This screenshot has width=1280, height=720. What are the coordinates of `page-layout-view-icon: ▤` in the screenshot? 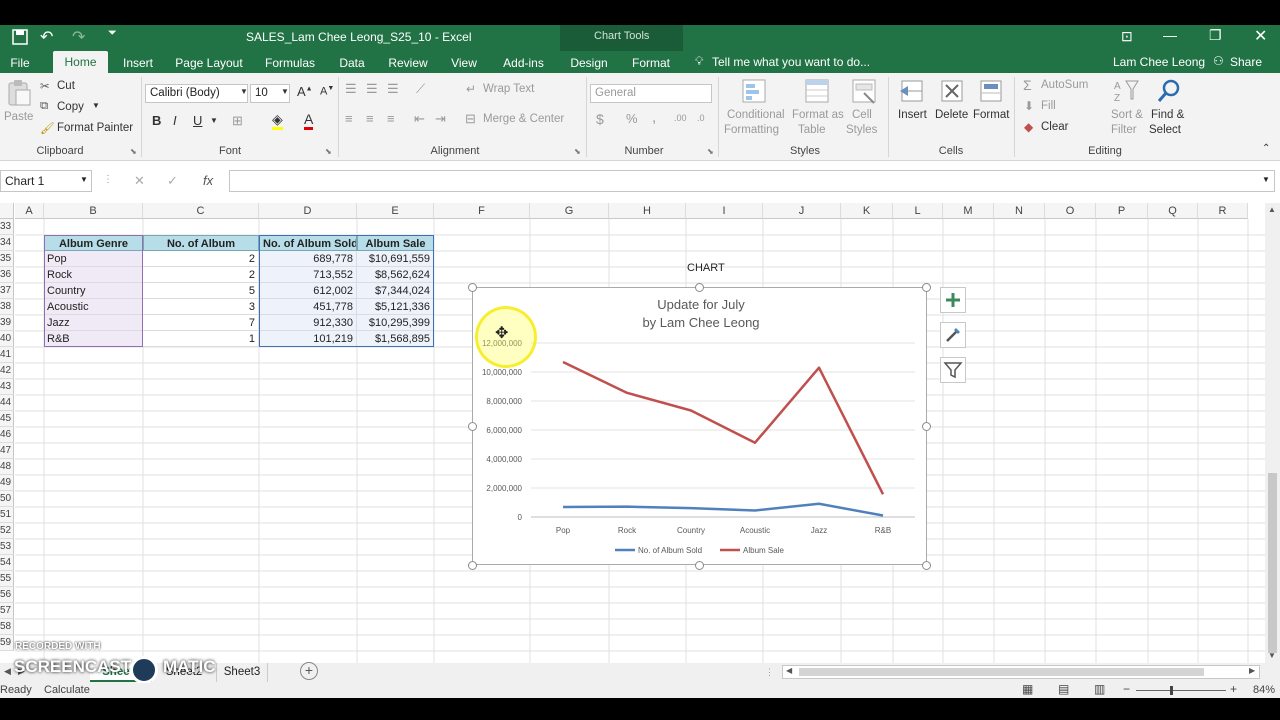 It's located at (1063, 689).